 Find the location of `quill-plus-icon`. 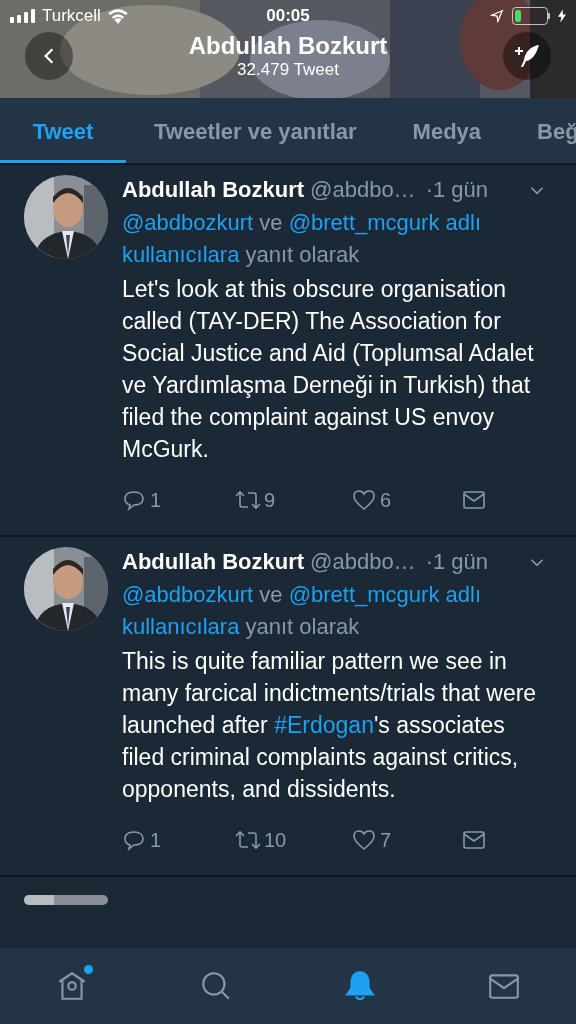

quill-plus-icon is located at coordinates (527, 56).